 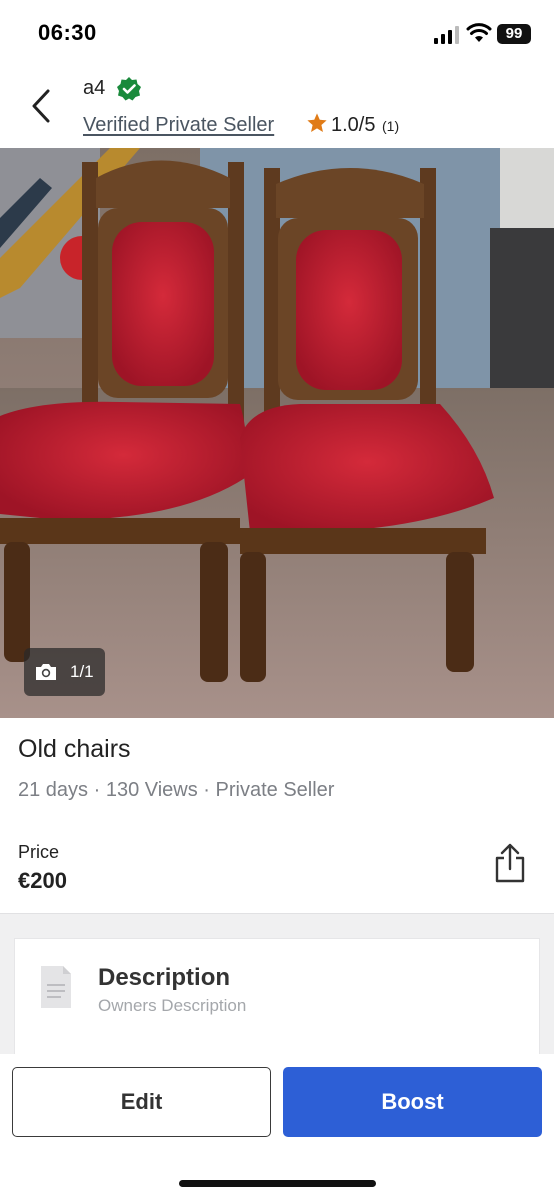 I want to click on wifi-icon, so click(x=479, y=32).